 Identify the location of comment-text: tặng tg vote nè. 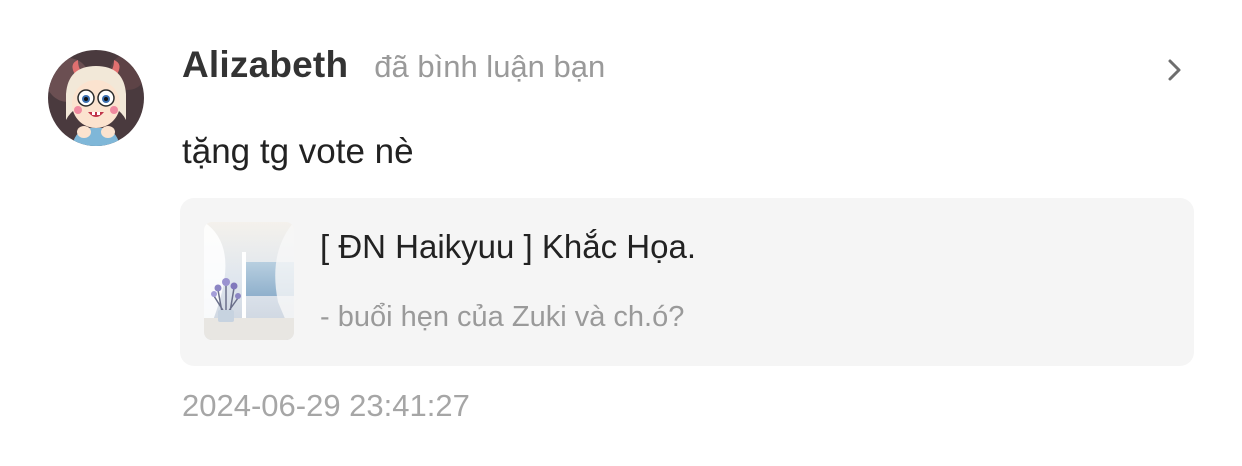
(298, 151).